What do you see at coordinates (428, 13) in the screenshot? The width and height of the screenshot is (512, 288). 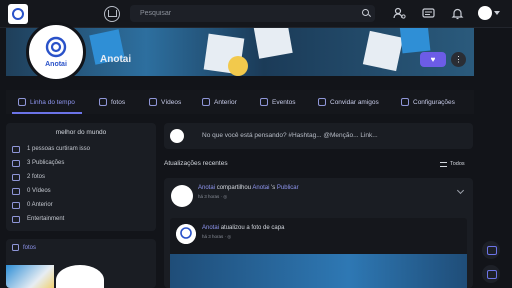 I see `messages-icon` at bounding box center [428, 13].